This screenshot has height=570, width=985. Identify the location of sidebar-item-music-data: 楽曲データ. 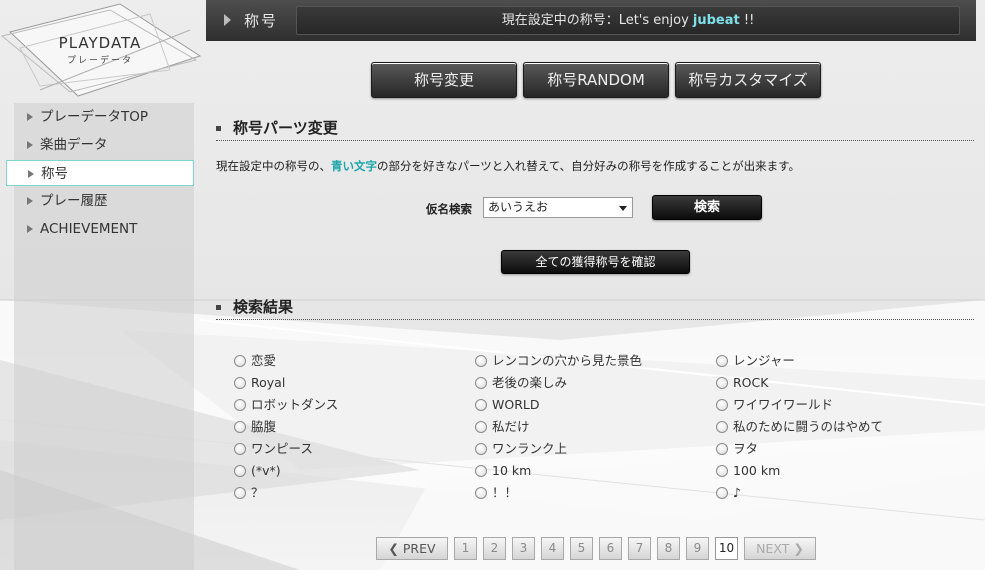
(100, 145).